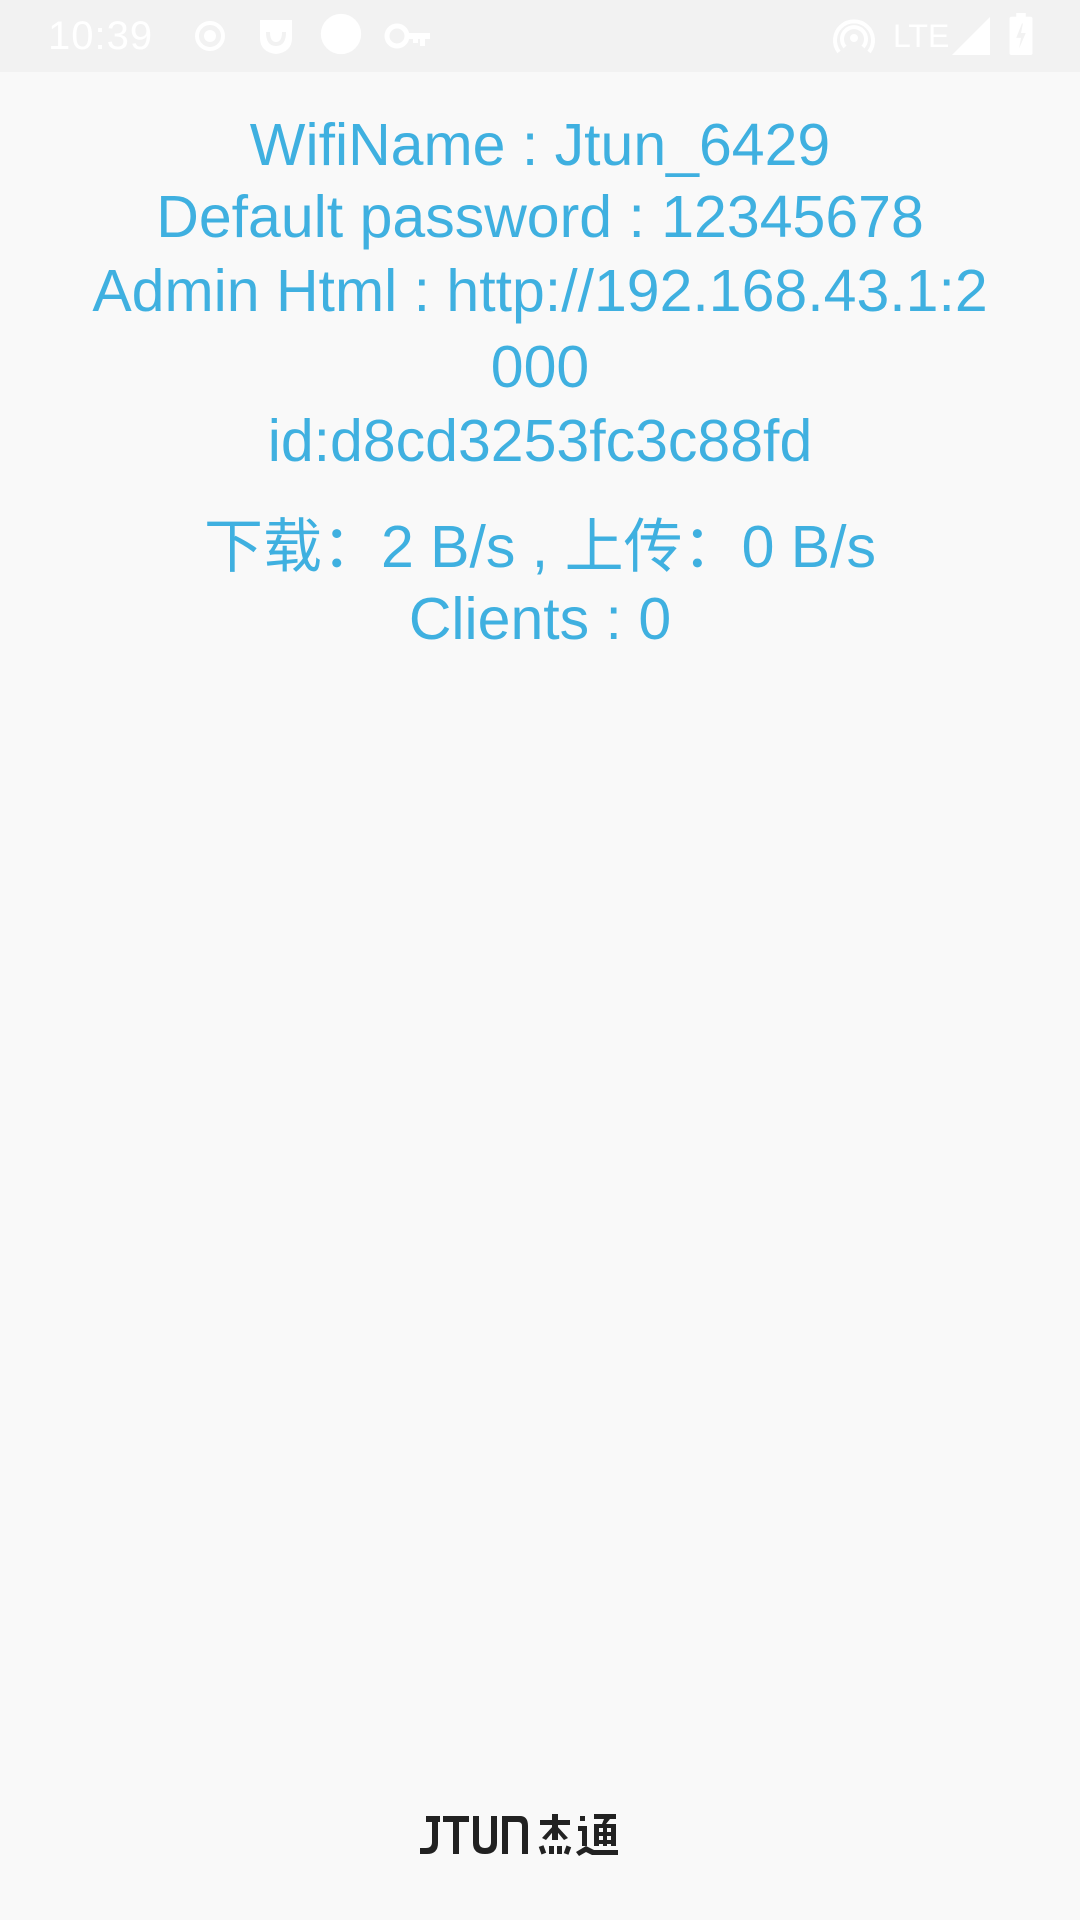  Describe the element at coordinates (540, 583) in the screenshot. I see `traffic-info: 下载：2 B/s , 上传：0 B/s Clients : 0` at that location.